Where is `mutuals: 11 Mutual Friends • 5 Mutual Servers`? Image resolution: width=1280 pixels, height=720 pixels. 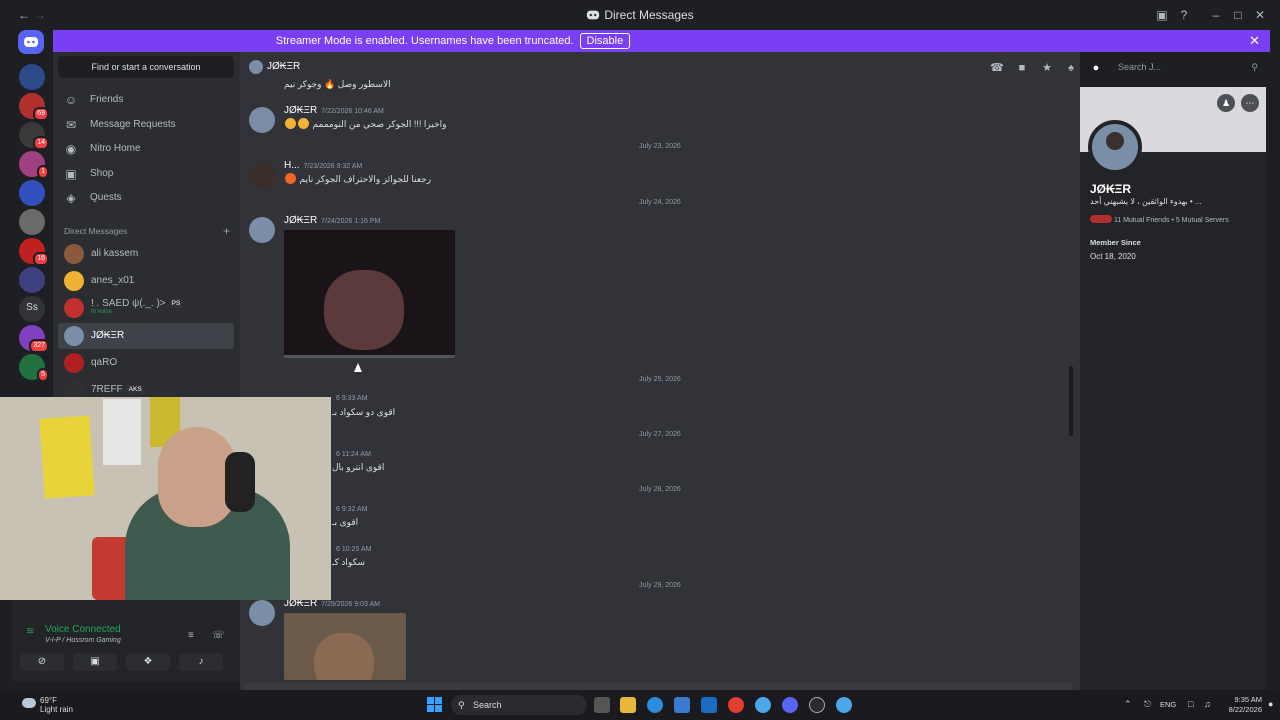
mutuals: 11 Mutual Friends • 5 Mutual Servers is located at coordinates (1159, 219).